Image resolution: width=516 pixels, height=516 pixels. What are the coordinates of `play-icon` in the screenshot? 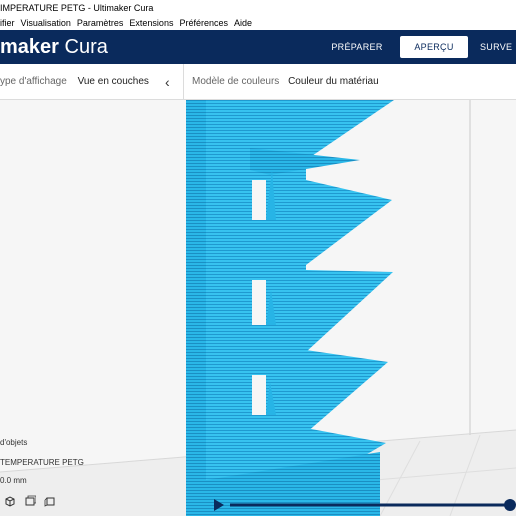 It's located at (219, 505).